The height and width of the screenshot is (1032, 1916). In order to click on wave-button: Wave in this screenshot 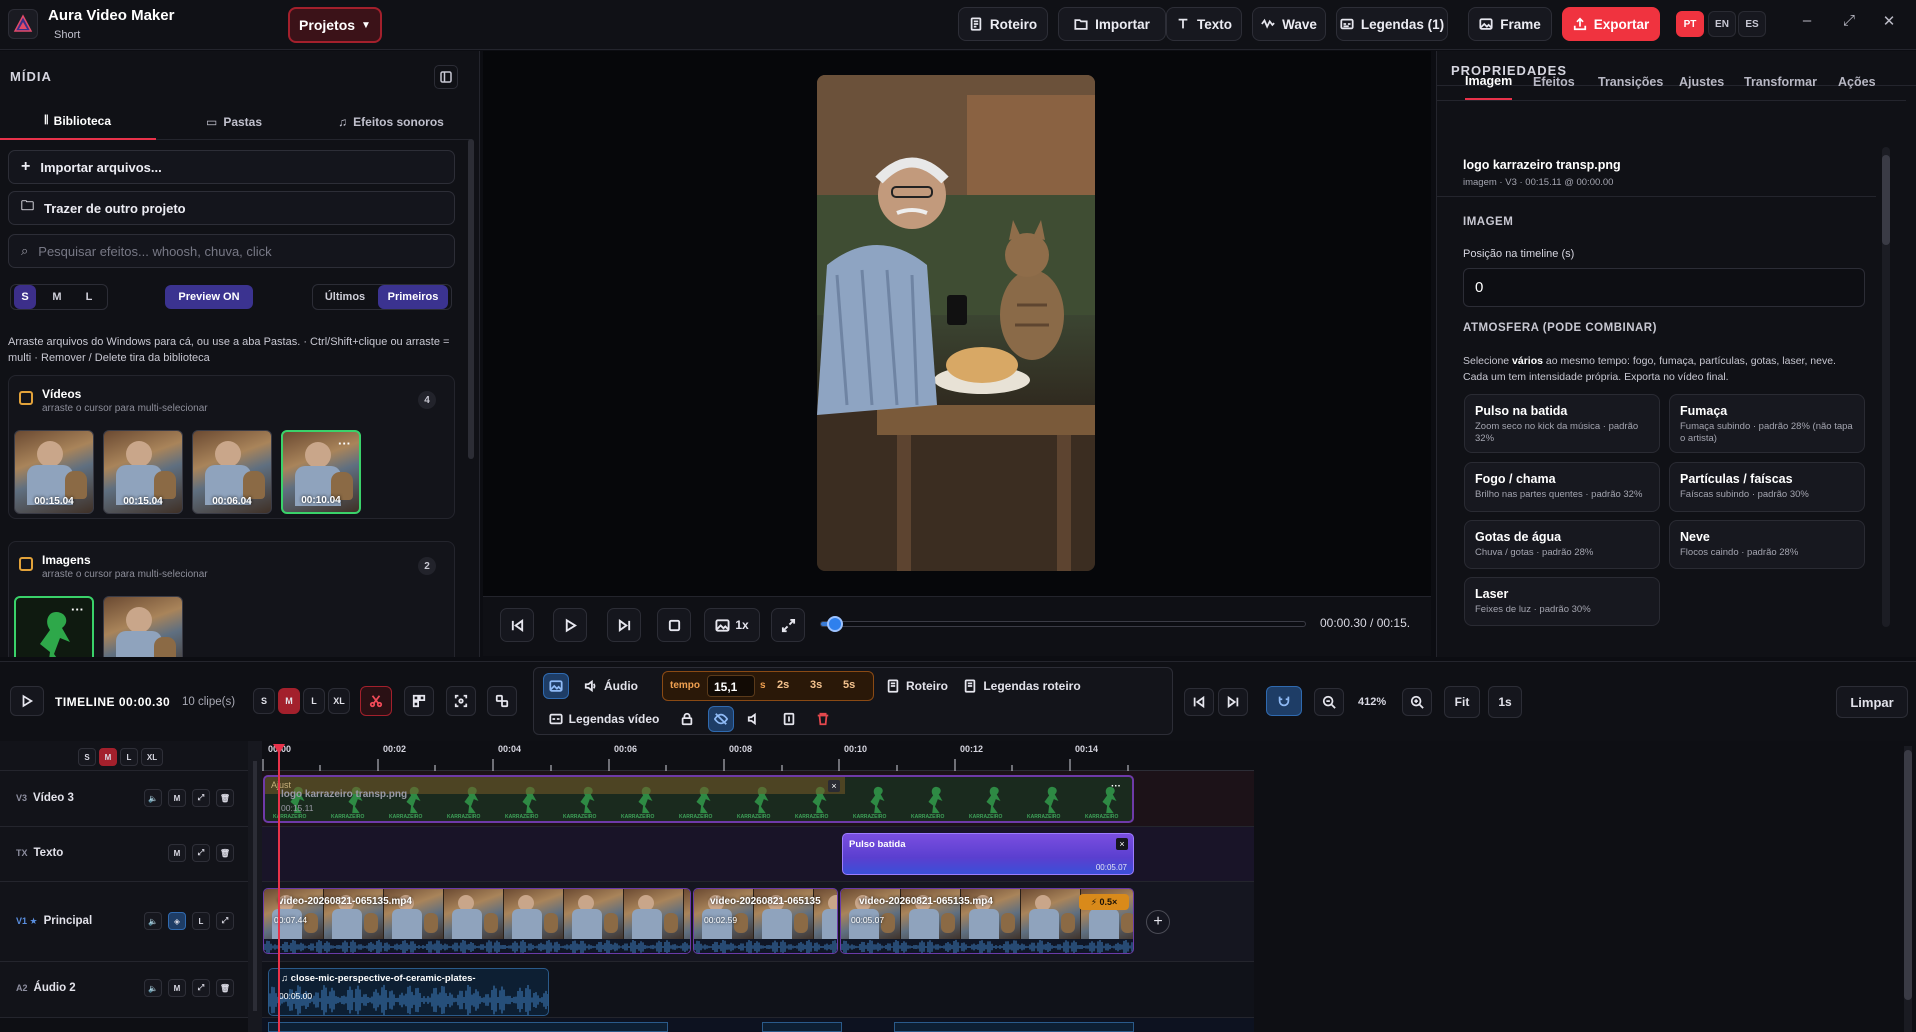, I will do `click(1289, 24)`.